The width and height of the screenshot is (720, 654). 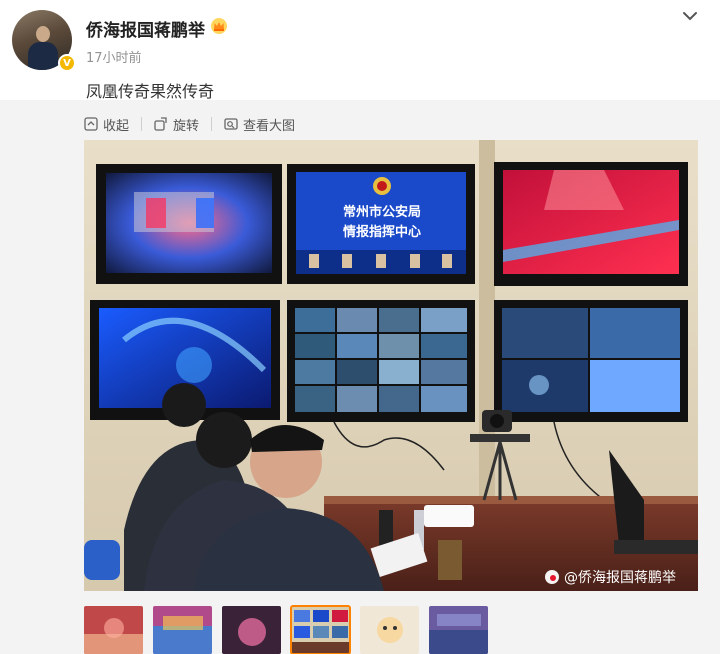 What do you see at coordinates (91, 124) in the screenshot?
I see `collapse-icon` at bounding box center [91, 124].